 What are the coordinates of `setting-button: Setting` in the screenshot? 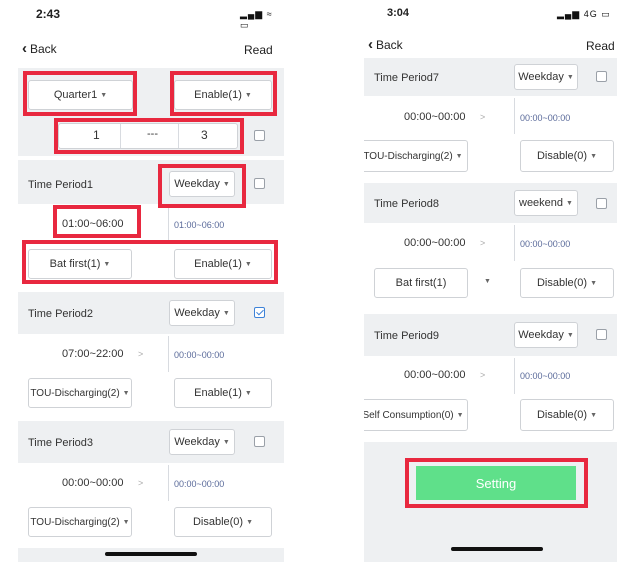 It's located at (496, 483).